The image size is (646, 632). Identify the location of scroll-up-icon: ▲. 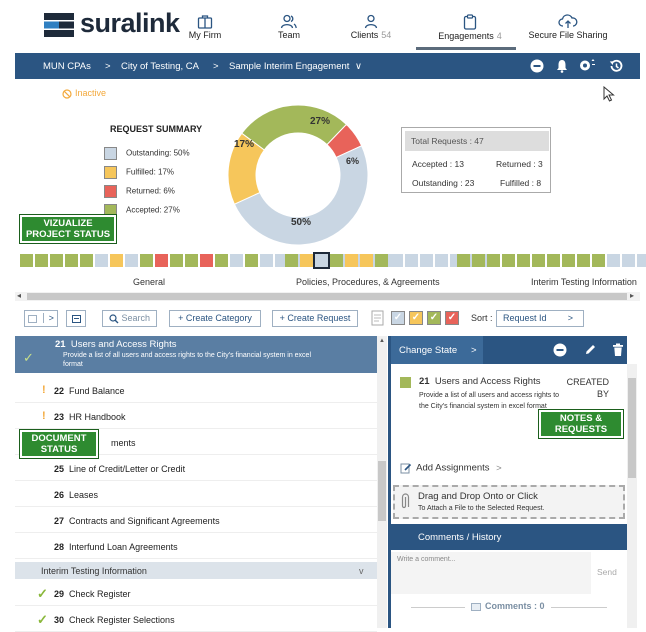
(382, 341).